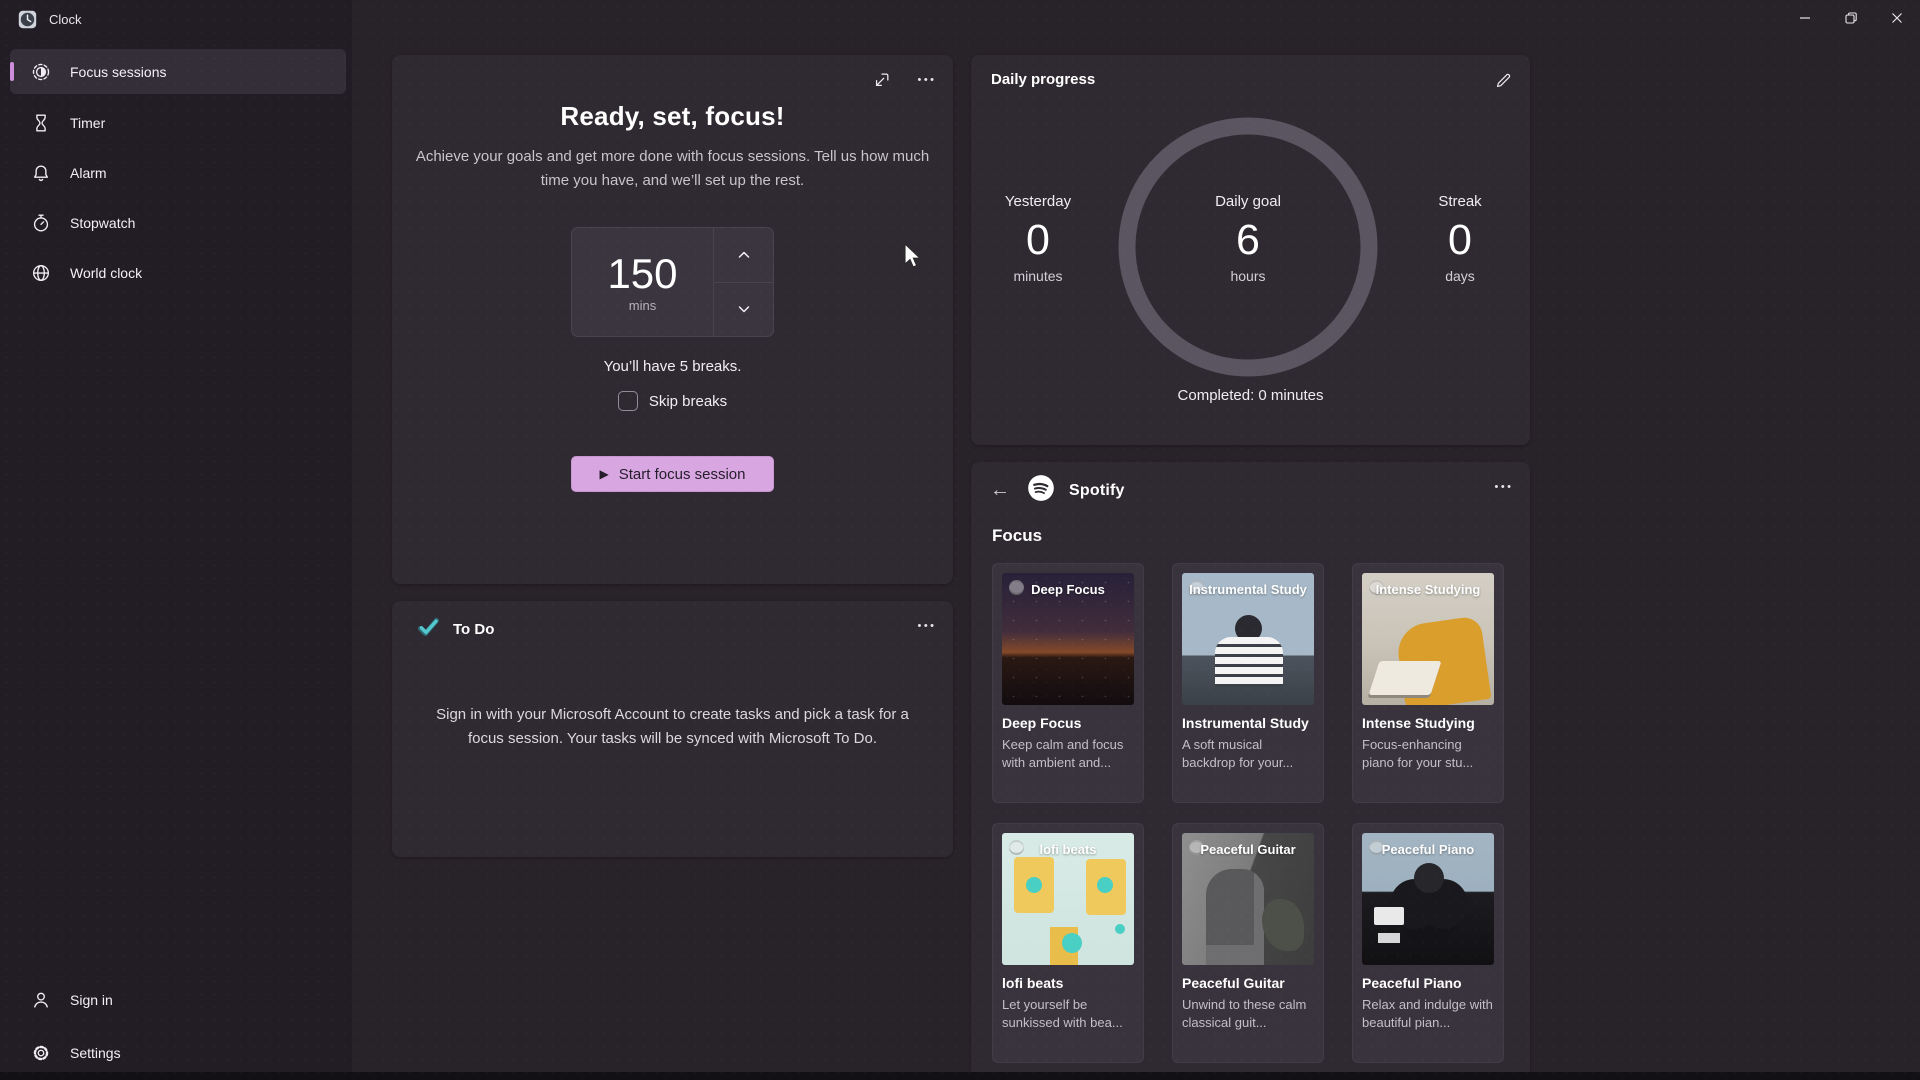 Image resolution: width=1920 pixels, height=1080 pixels. Describe the element at coordinates (103, 222) in the screenshot. I see `sidebar-item-label: Stopwatch` at that location.